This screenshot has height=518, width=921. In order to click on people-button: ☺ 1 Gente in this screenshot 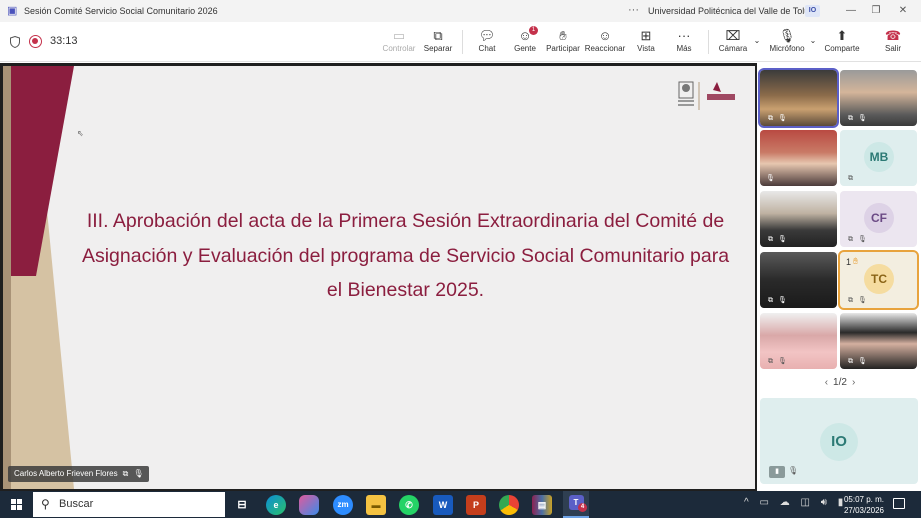, I will do `click(525, 42)`.